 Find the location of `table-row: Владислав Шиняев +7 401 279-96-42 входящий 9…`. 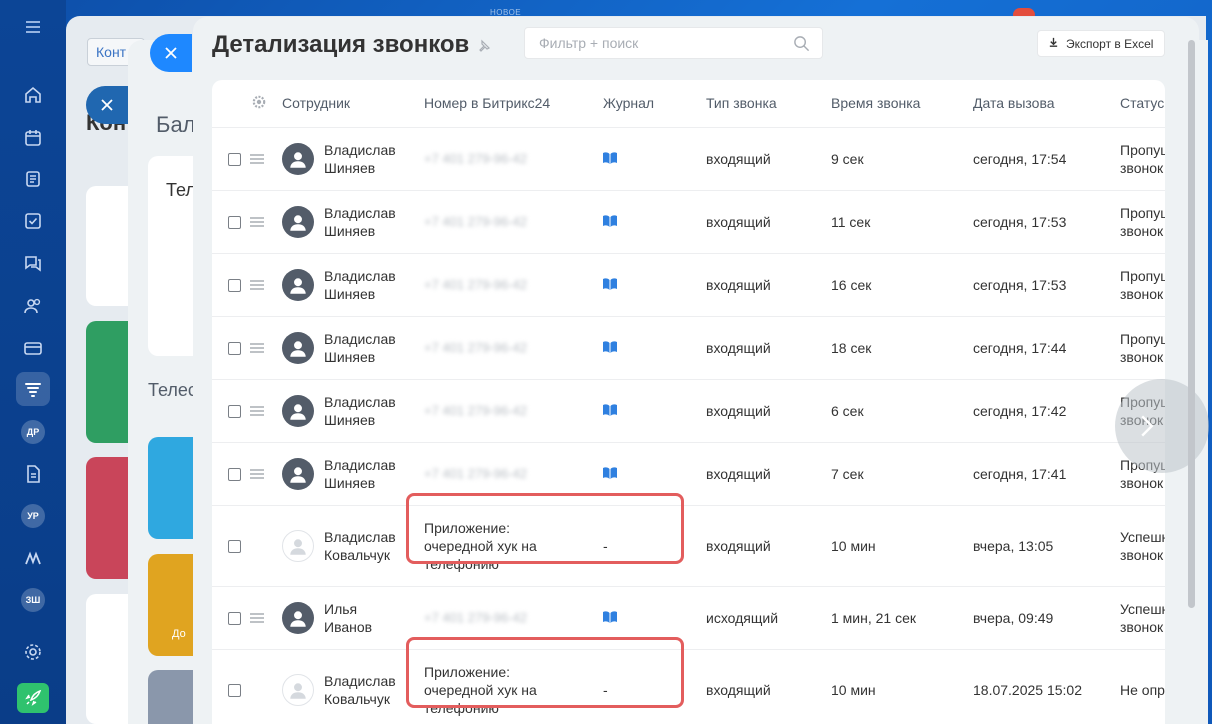

table-row: Владислав Шиняев +7 401 279-96-42 входящий 9… is located at coordinates (688, 159).